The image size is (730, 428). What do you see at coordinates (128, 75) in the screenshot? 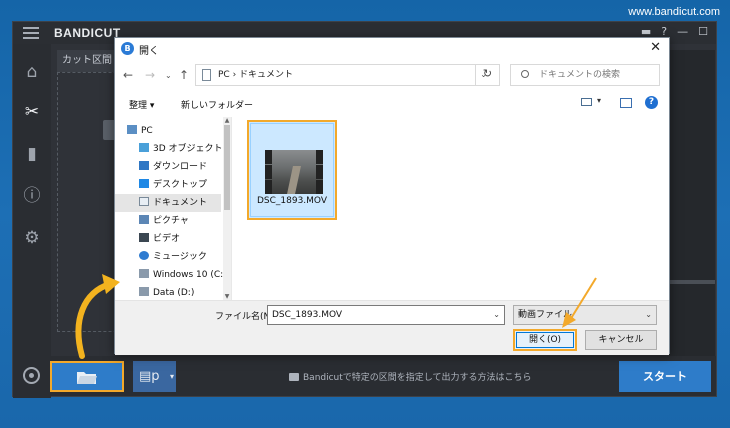
I see `back-arrow-icon: ←` at bounding box center [128, 75].